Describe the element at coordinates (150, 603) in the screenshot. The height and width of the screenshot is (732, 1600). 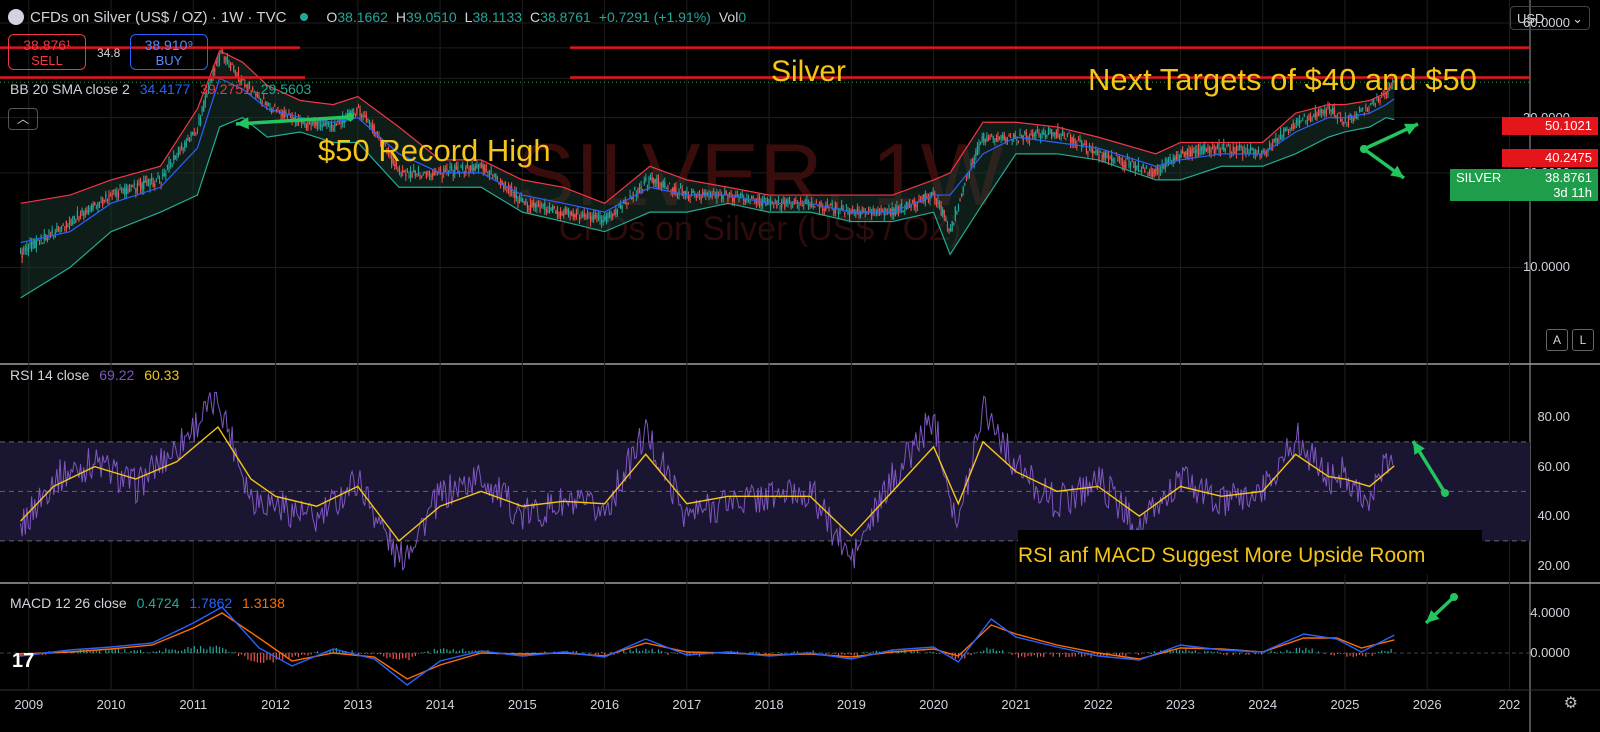
I see `macd-legend: MACD 12 26 close 0.4724 1.7862 1.3138` at that location.